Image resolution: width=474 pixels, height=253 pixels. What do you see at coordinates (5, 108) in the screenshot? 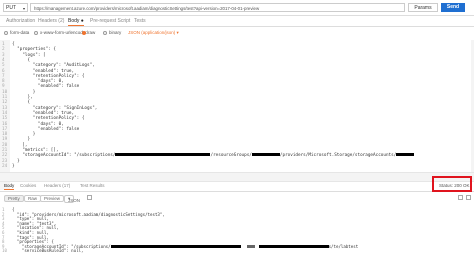
I see `line-number: 13` at bounding box center [5, 108].